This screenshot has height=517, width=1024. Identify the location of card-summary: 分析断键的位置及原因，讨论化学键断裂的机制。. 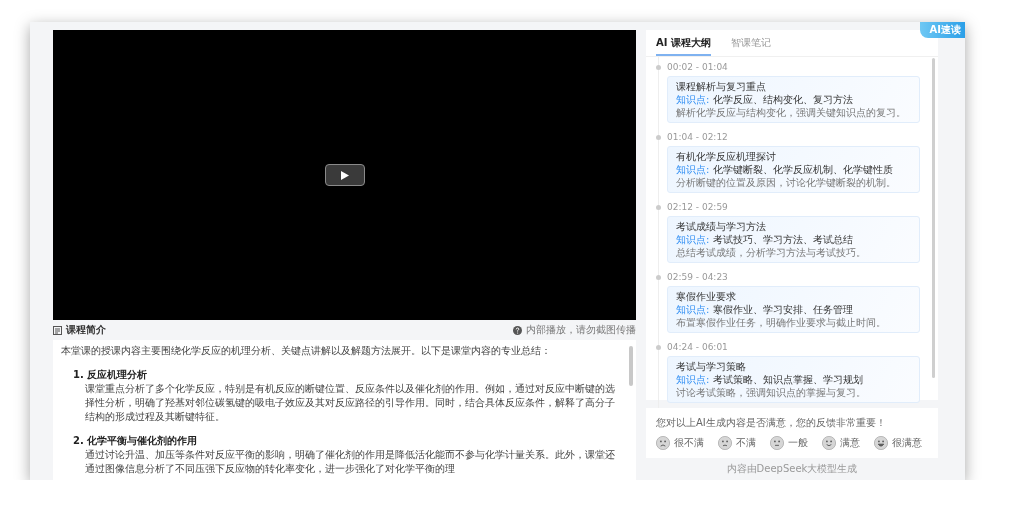
(786, 182).